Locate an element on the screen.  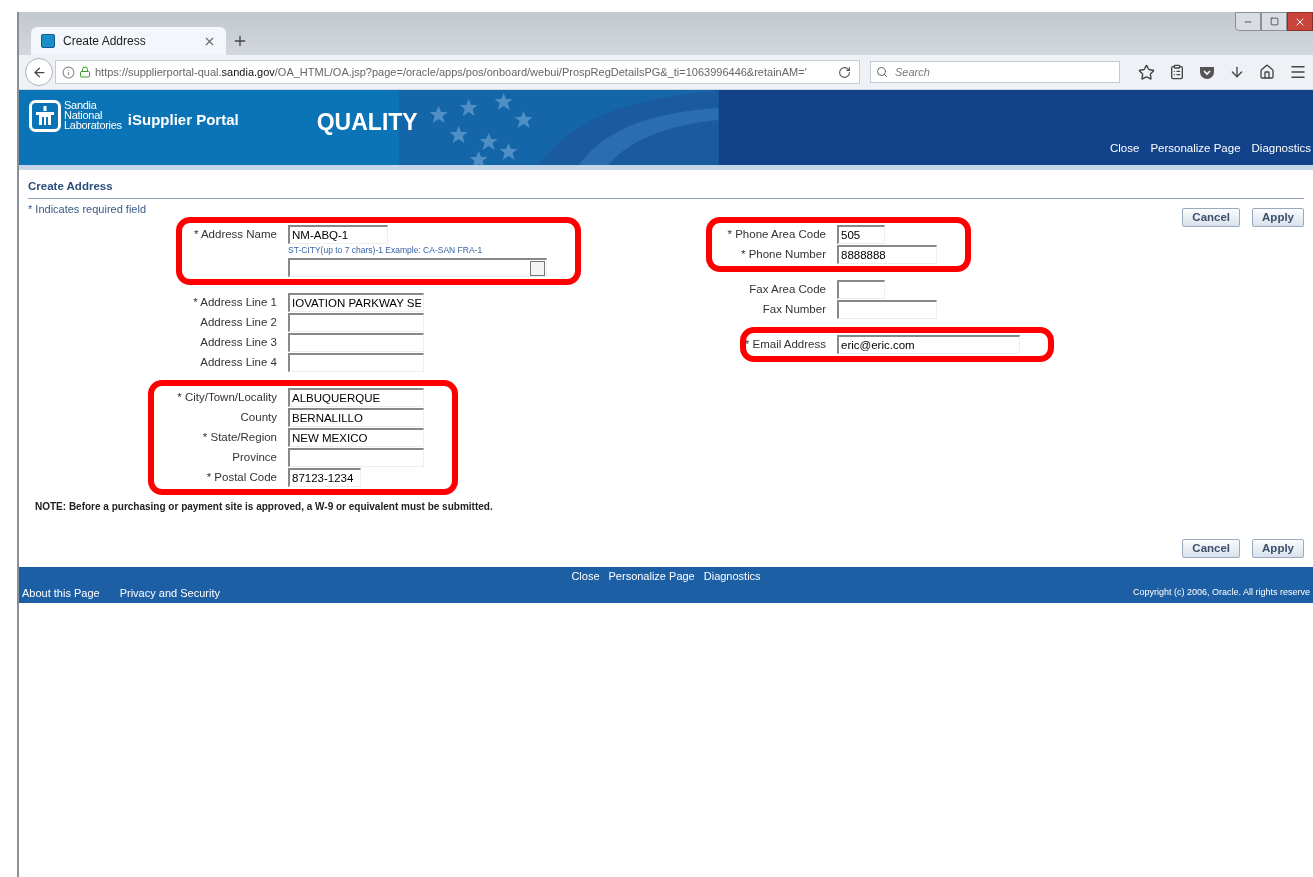
environment-label: QUALITY is located at coordinates (367, 122).